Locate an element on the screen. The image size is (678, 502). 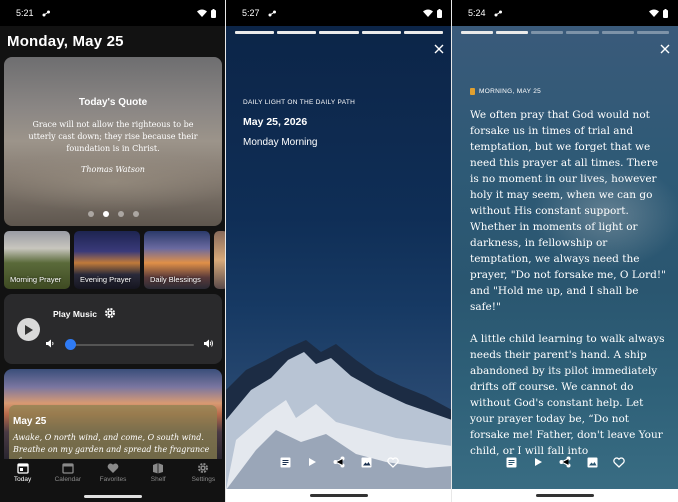
shelf-icon is located at coordinates (158, 468).